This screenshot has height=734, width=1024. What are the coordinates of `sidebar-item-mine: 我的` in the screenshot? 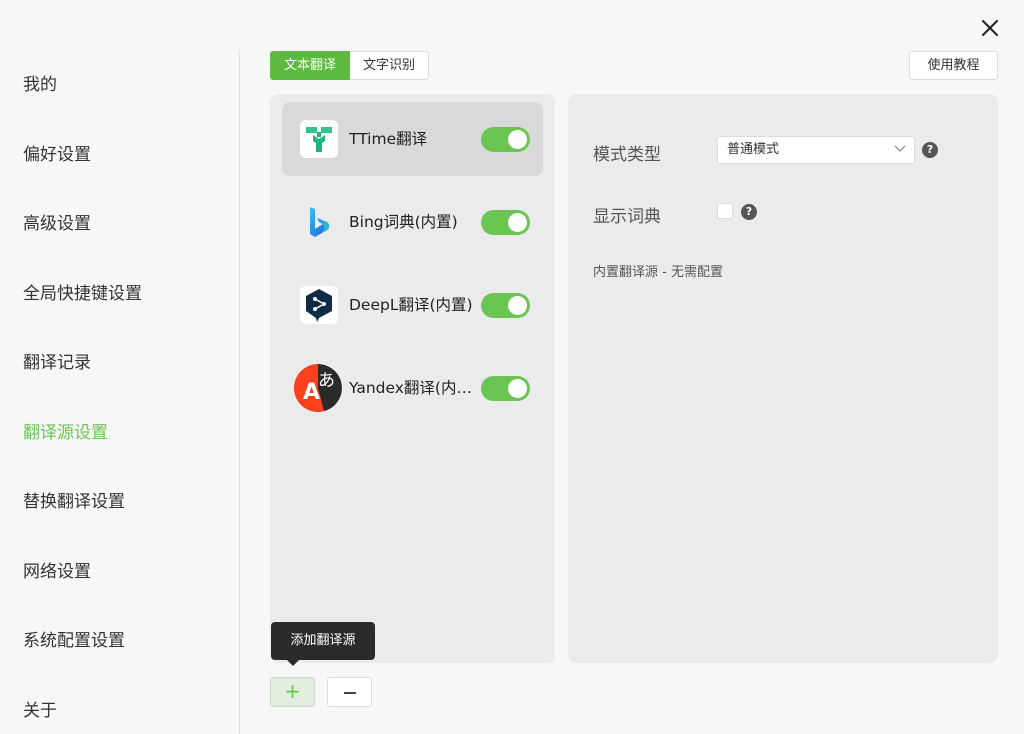 It's located at (40, 85).